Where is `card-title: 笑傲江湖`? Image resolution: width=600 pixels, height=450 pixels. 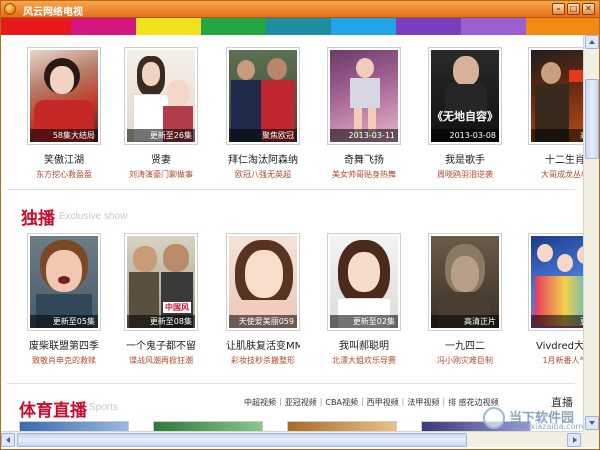 card-title: 笑傲江湖 is located at coordinates (64, 158).